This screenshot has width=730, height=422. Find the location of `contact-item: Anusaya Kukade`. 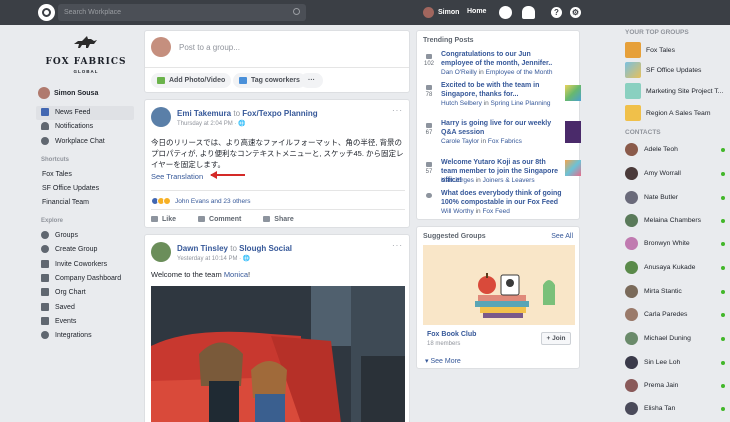

contact-item: Anusaya Kukade is located at coordinates (675, 267).